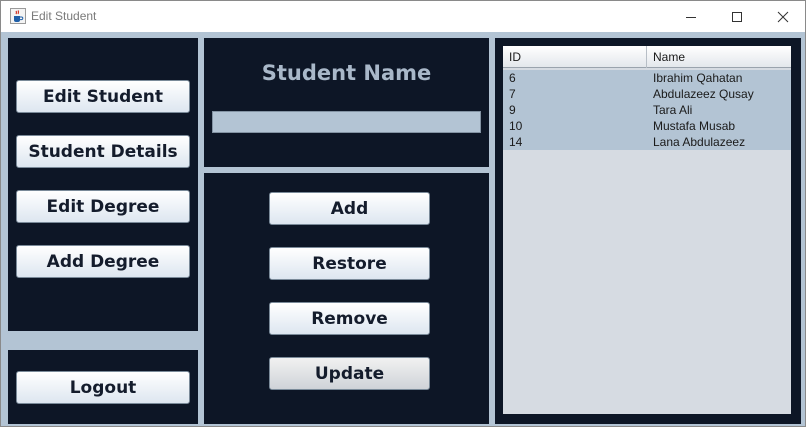  What do you see at coordinates (349, 373) in the screenshot?
I see `update-button: Update` at bounding box center [349, 373].